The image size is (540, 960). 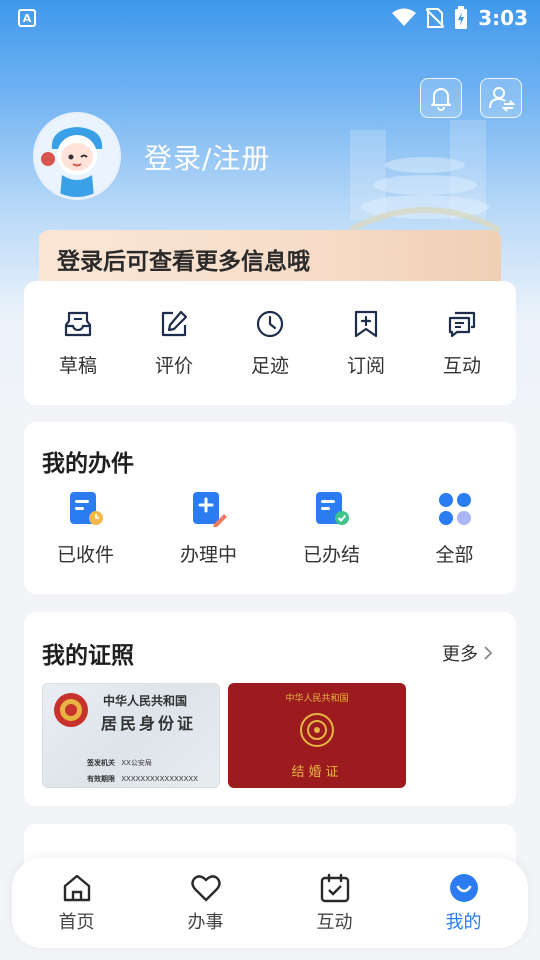 I want to click on quick-action-label: 草稿, so click(x=77, y=365).